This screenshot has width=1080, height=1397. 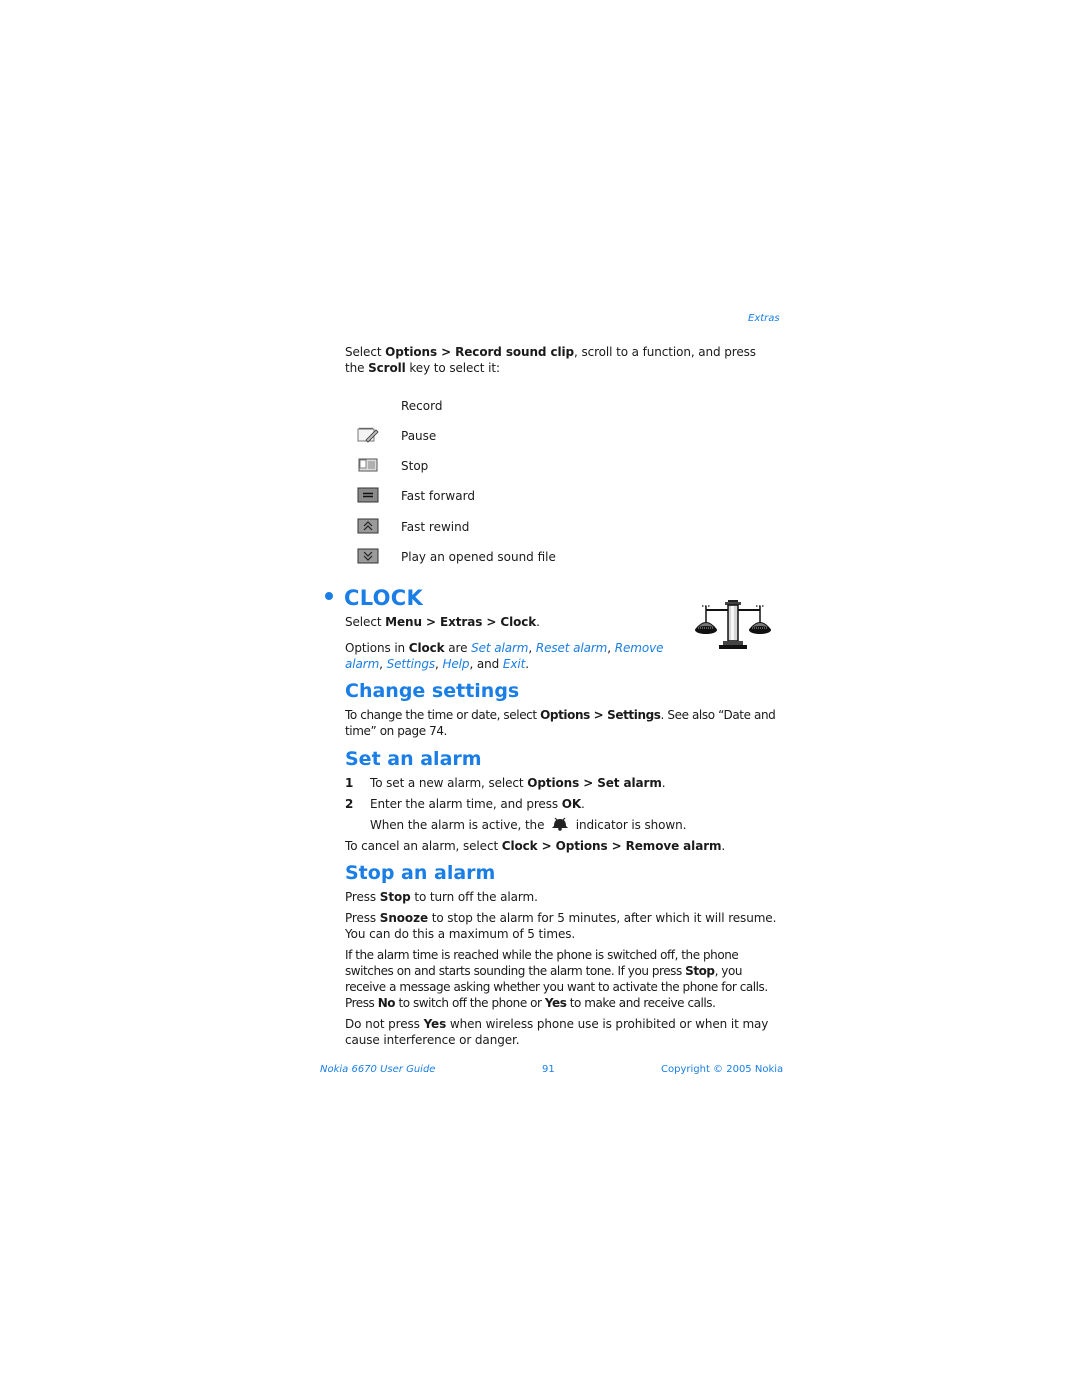 What do you see at coordinates (474, 897) in the screenshot?
I see `text: to turn off the alarm.` at bounding box center [474, 897].